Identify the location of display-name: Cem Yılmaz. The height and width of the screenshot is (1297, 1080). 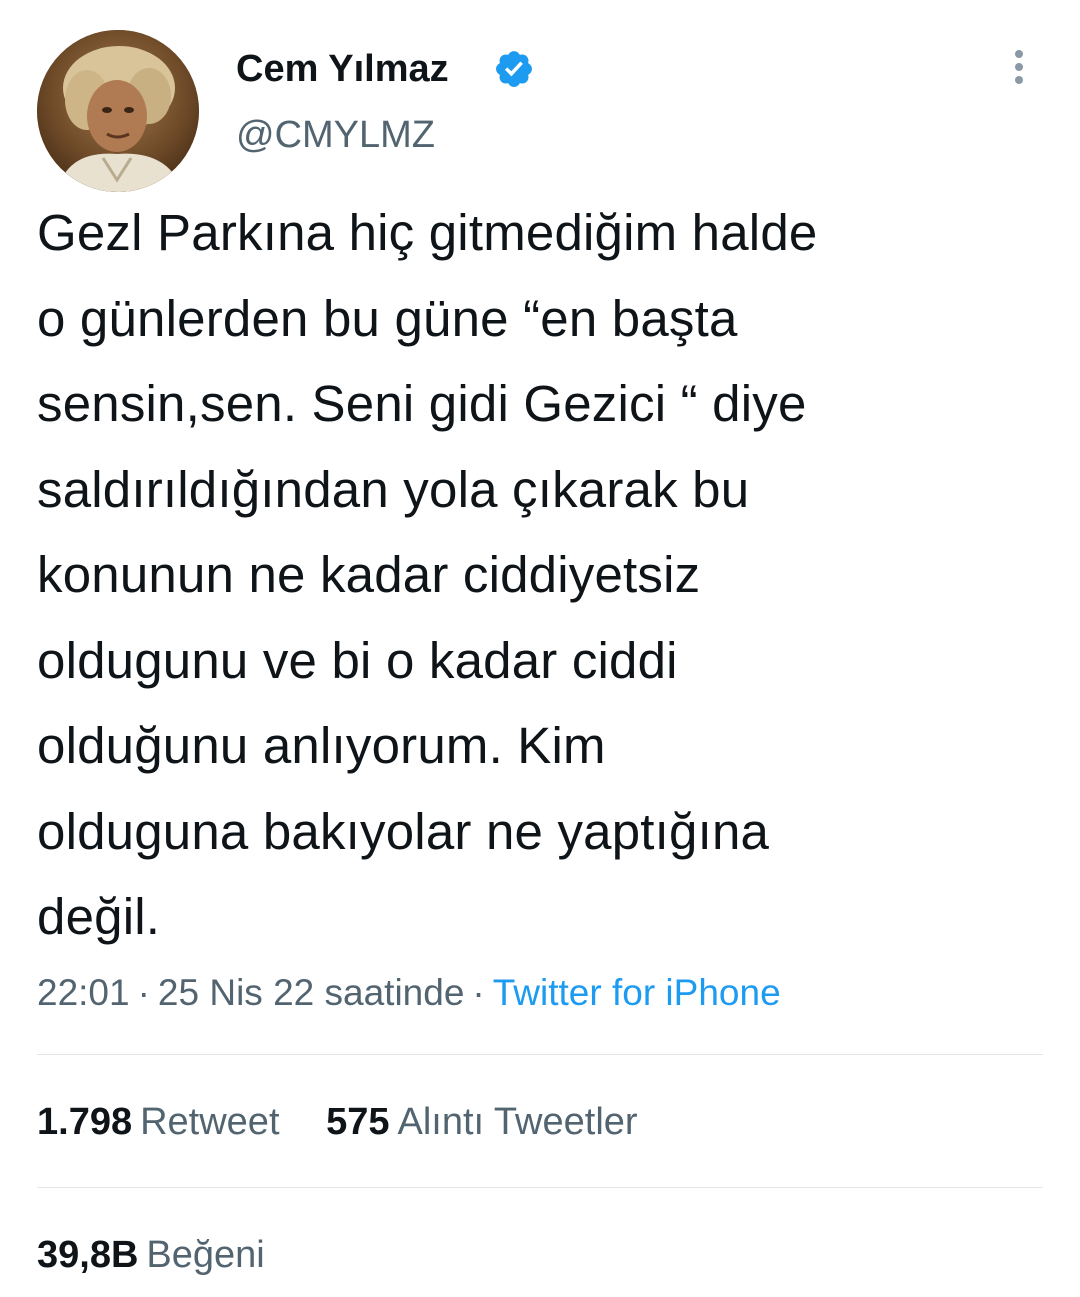
(342, 69).